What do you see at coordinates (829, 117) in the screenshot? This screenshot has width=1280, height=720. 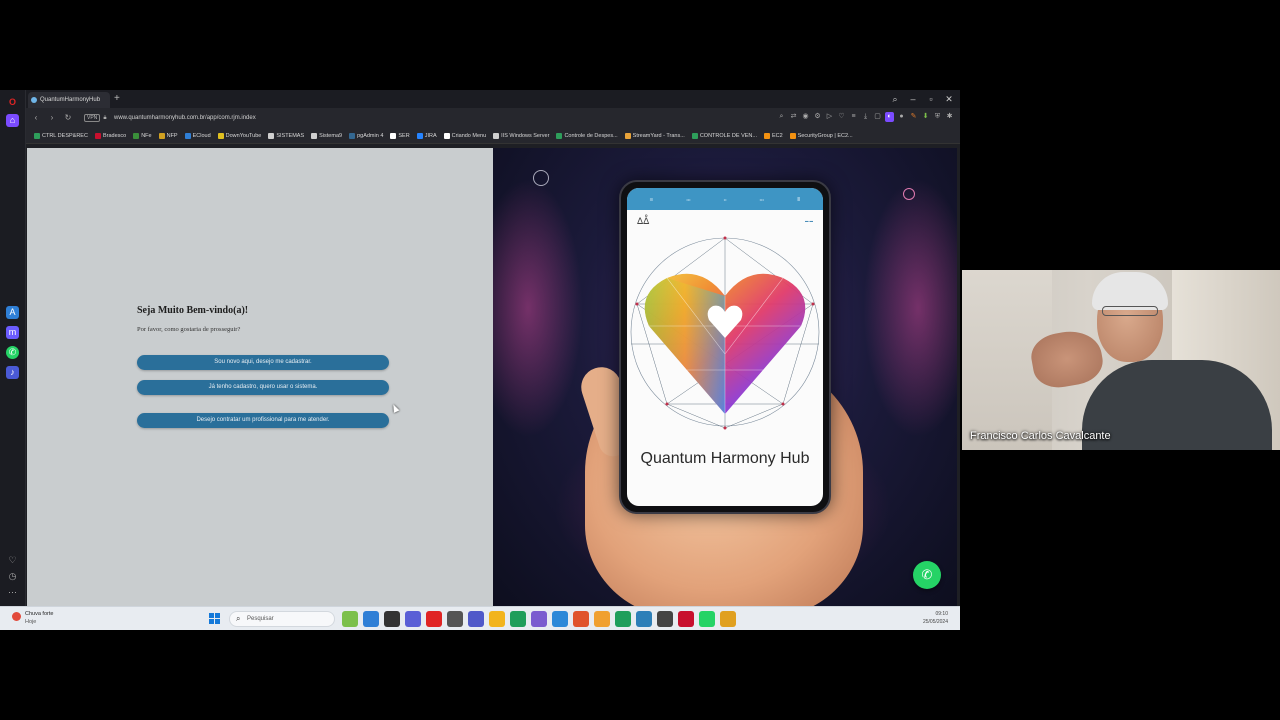 I see `play-icon: ▷` at bounding box center [829, 117].